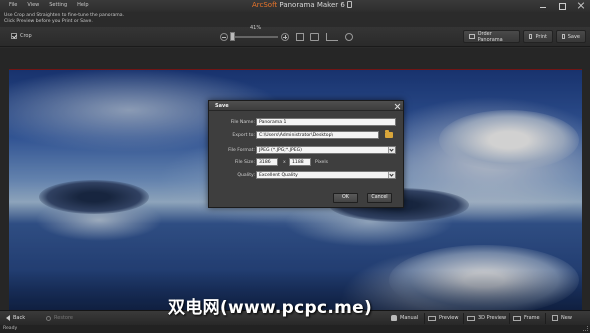 This screenshot has height=333, width=590. What do you see at coordinates (306, 106) in the screenshot?
I see `dialog-title-bar: Save` at bounding box center [306, 106].